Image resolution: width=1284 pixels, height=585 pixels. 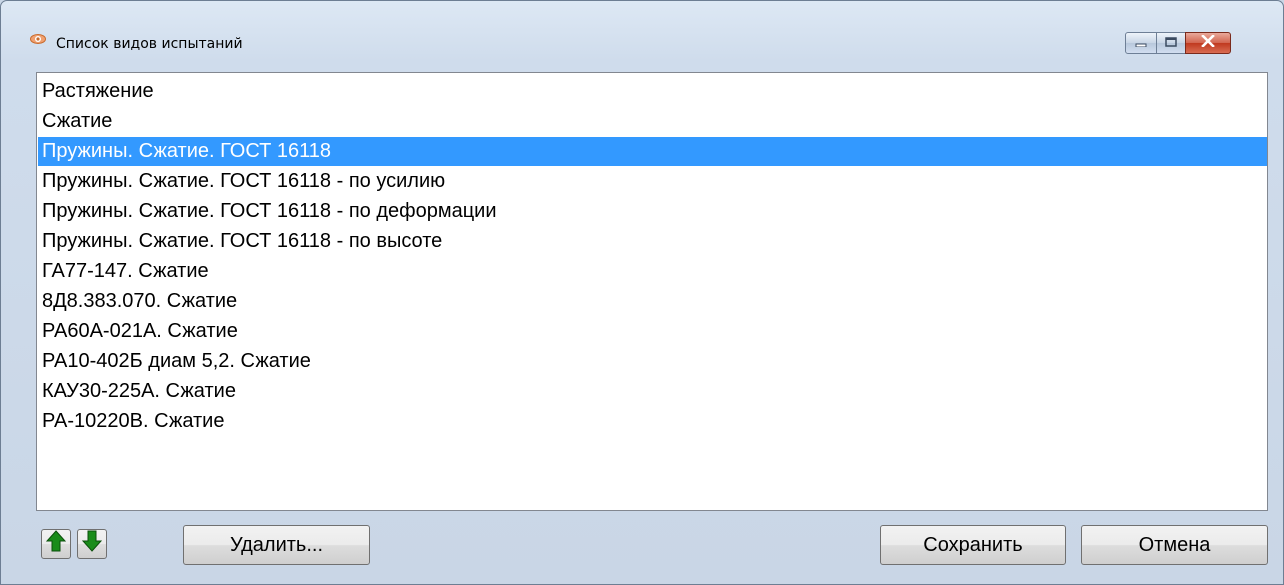 What do you see at coordinates (652, 391) in the screenshot?
I see `list-item: КАУ30-225А. Сжатие` at bounding box center [652, 391].